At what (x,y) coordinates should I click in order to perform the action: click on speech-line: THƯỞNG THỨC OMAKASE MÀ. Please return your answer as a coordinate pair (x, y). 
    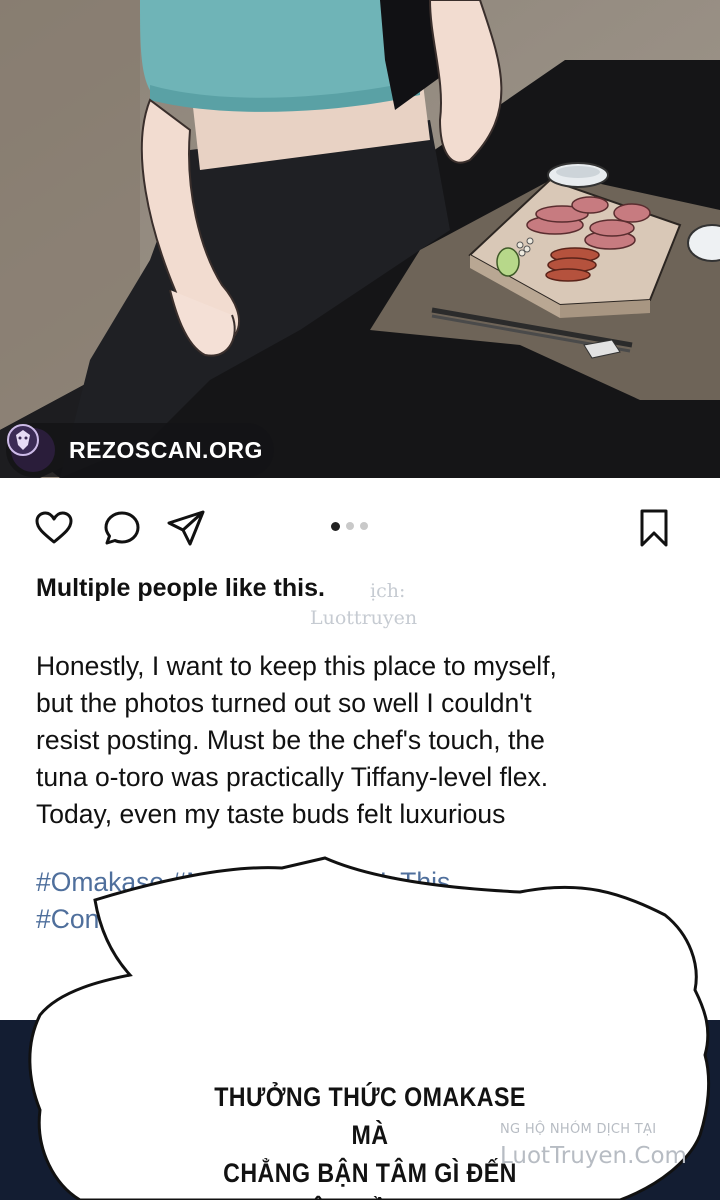
    Looking at the image, I should click on (370, 1116).